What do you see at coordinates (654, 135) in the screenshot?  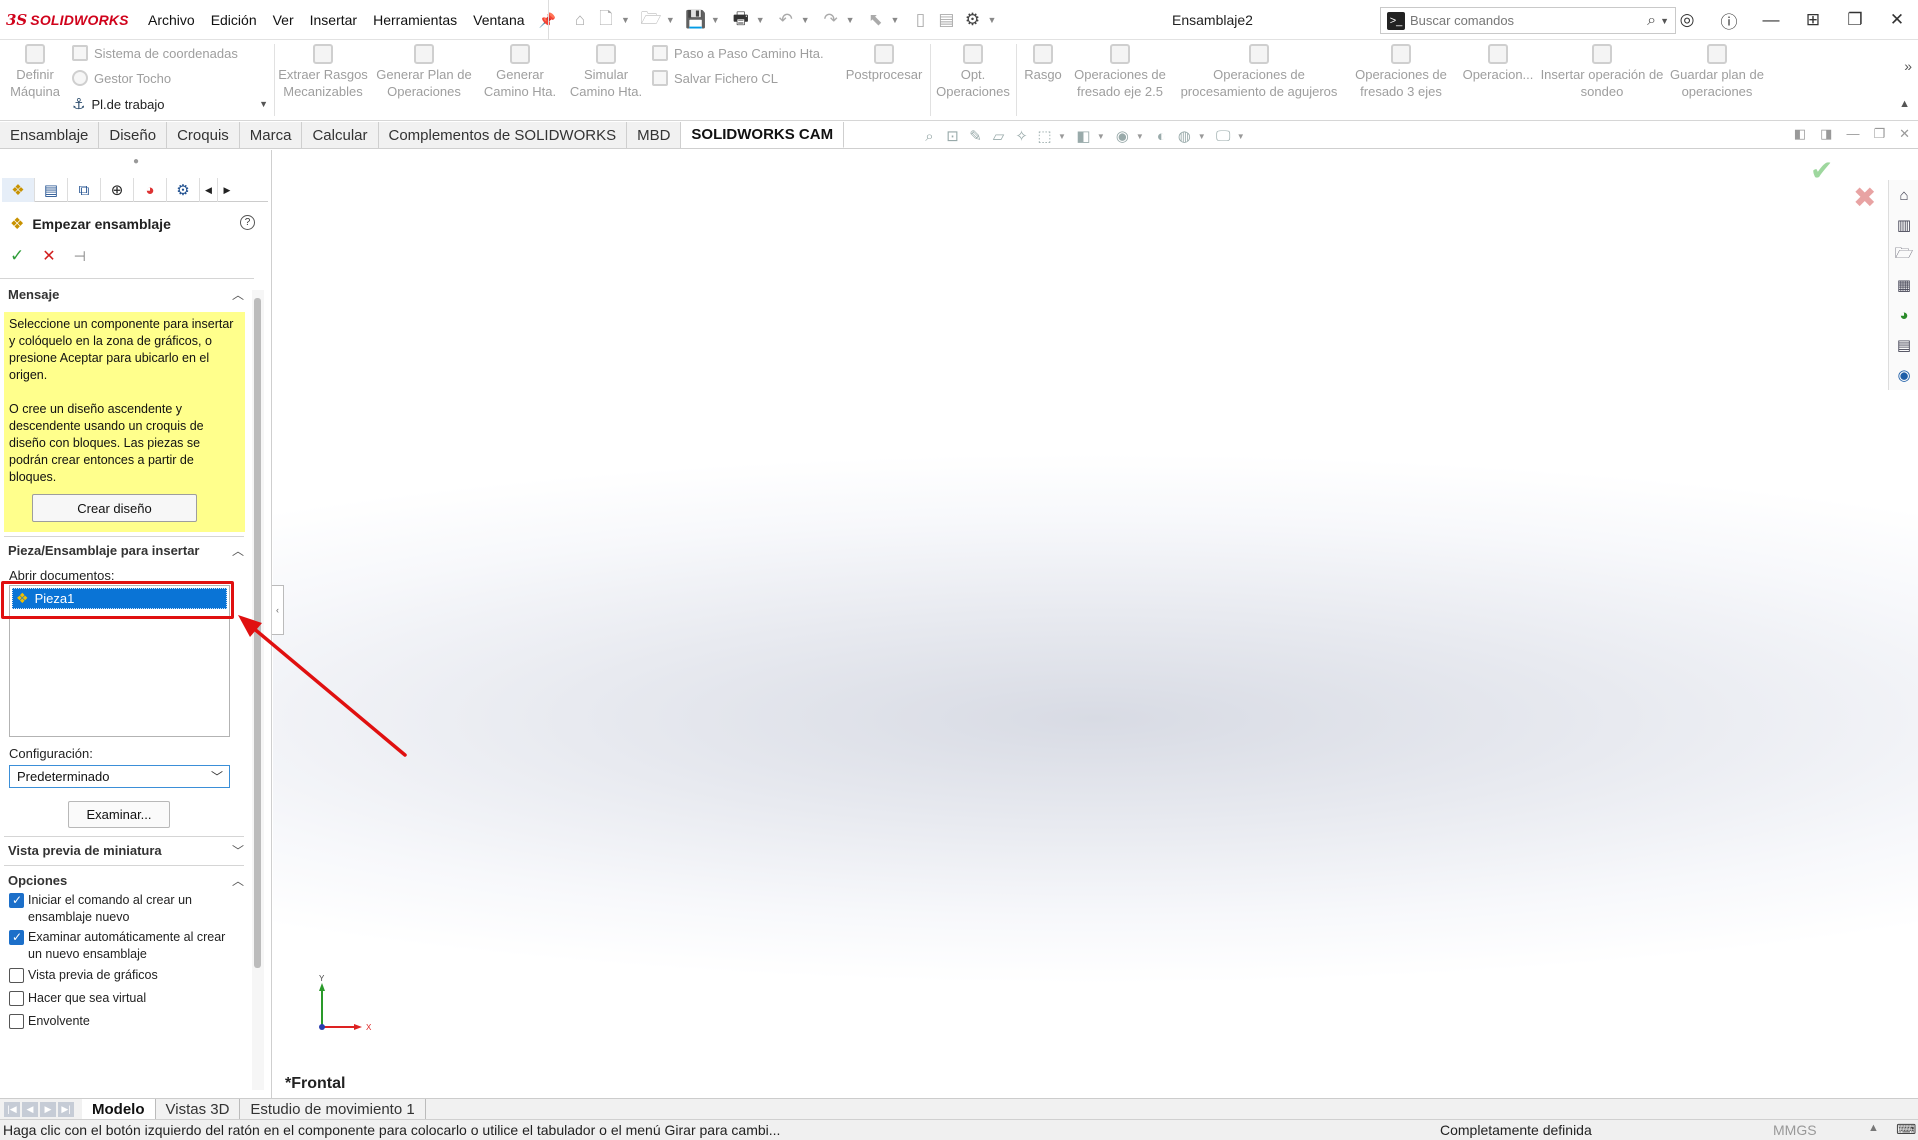 I see `tab-mbd: MBD` at bounding box center [654, 135].